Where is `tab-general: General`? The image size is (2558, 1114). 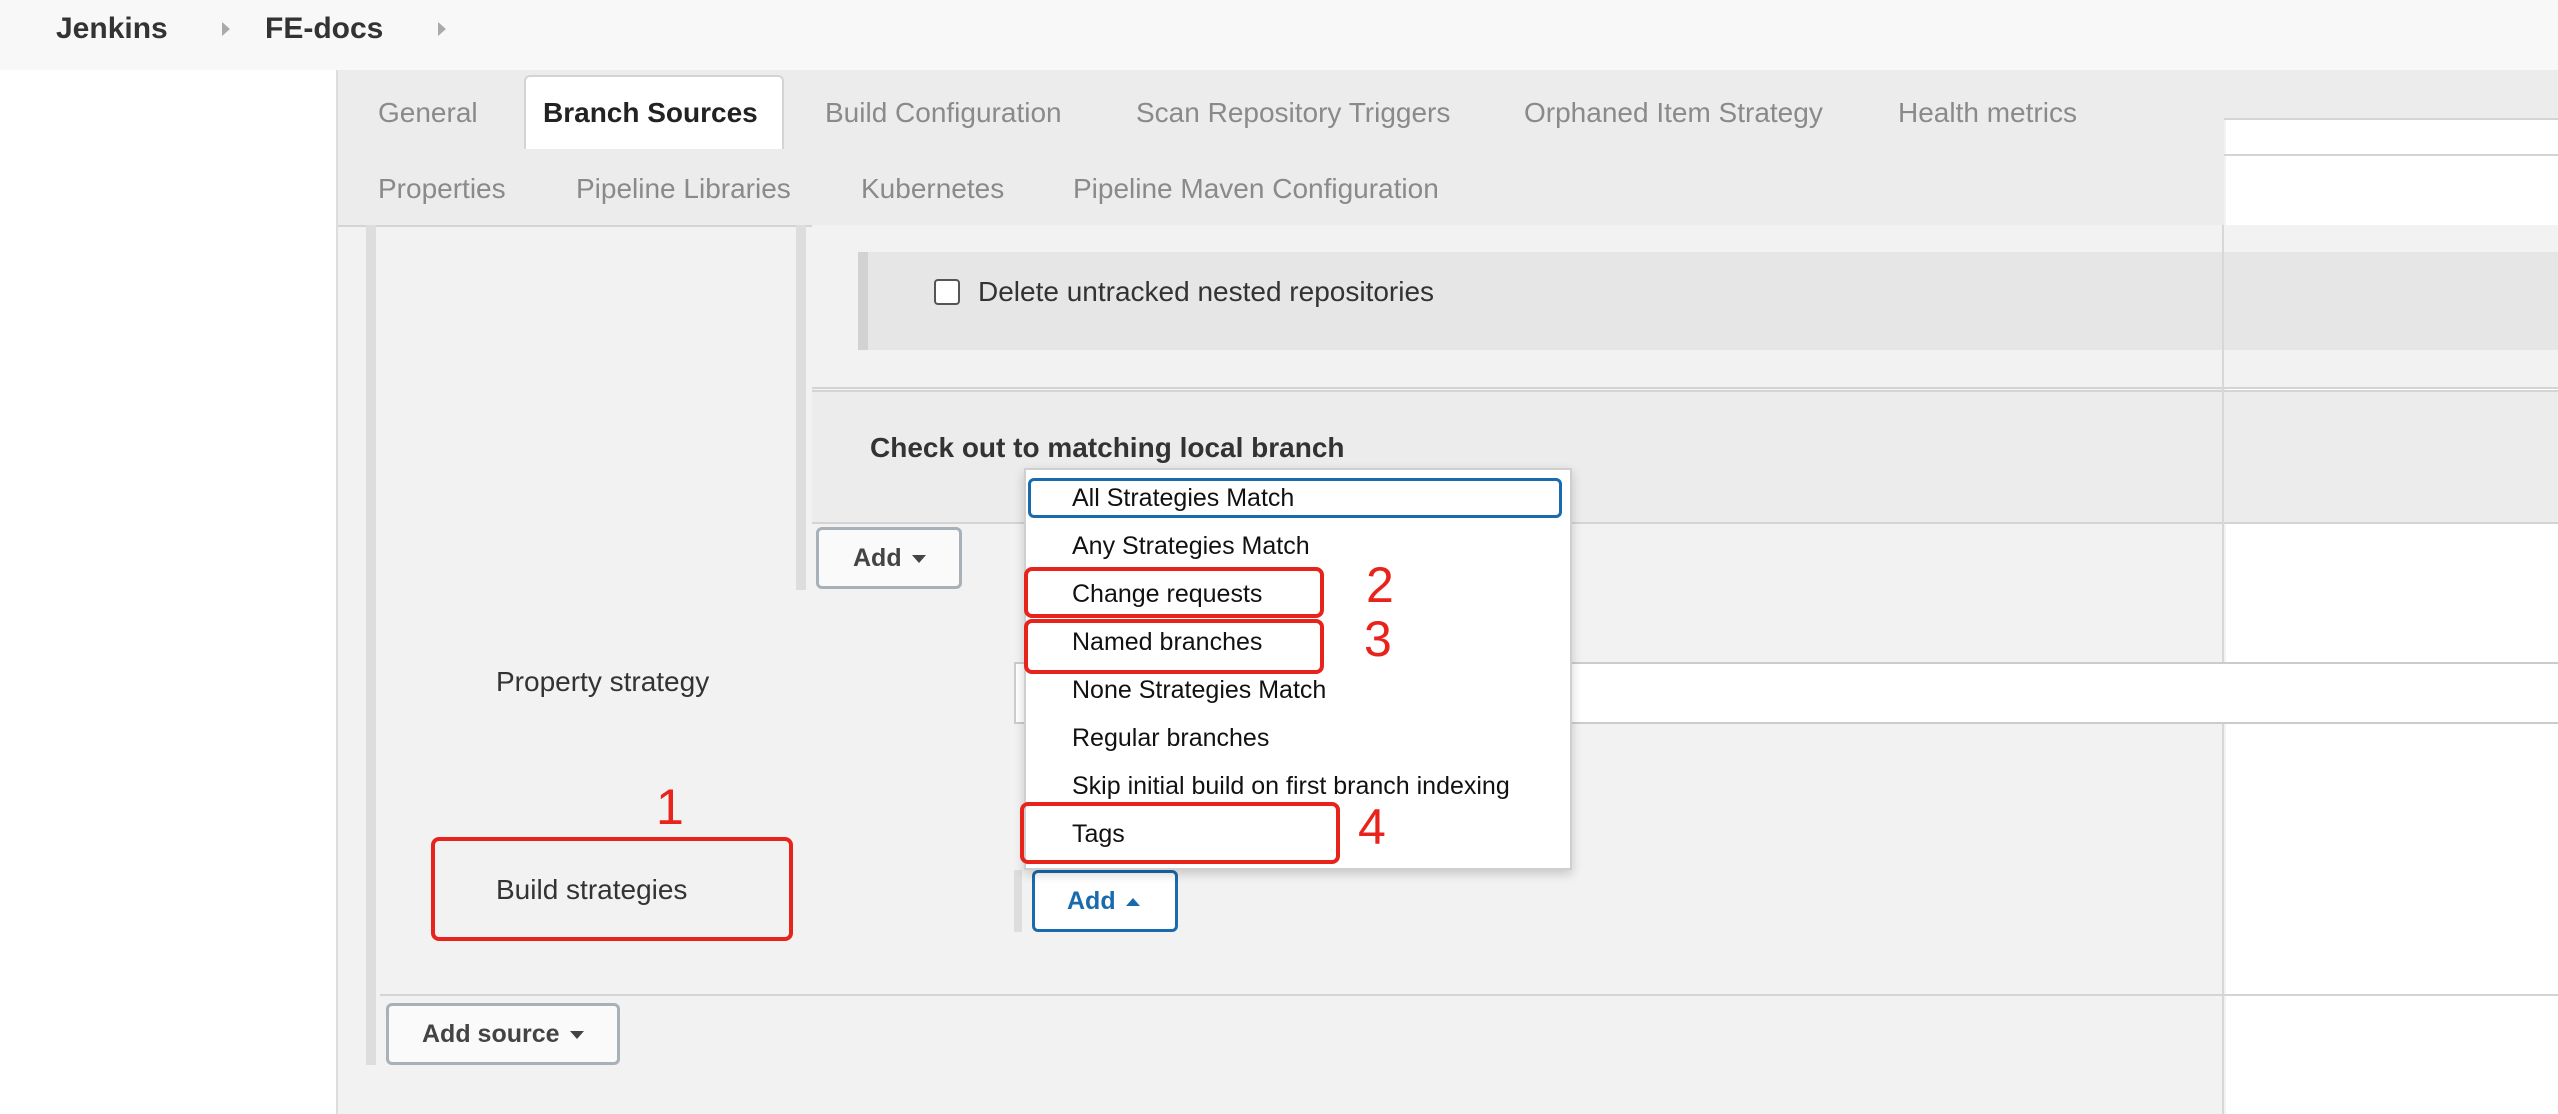 tab-general: General is located at coordinates (428, 113).